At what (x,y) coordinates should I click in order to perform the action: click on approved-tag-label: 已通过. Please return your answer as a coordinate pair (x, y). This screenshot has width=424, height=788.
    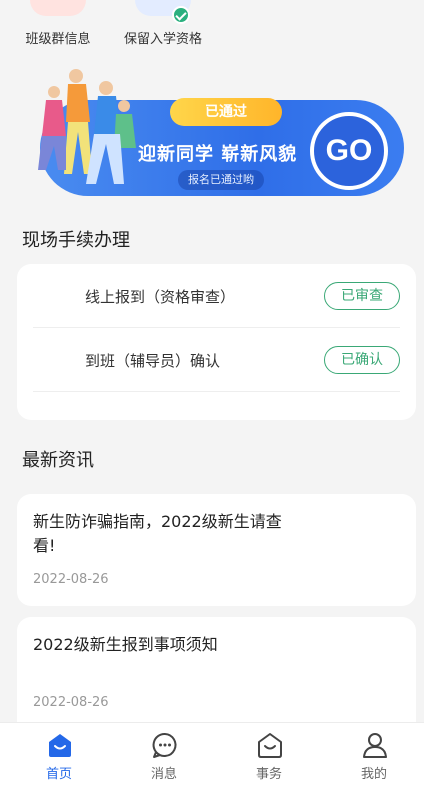
    Looking at the image, I should click on (226, 112).